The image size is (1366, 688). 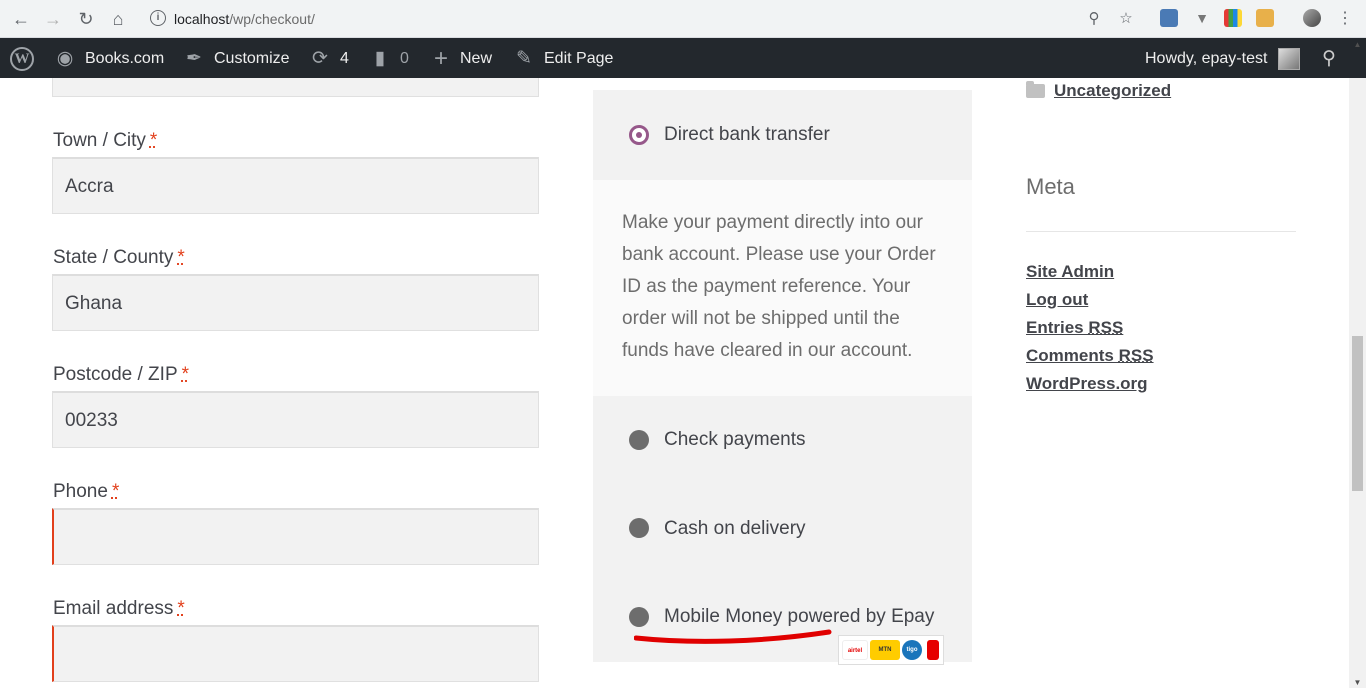 What do you see at coordinates (1035, 89) in the screenshot?
I see `folder-icon` at bounding box center [1035, 89].